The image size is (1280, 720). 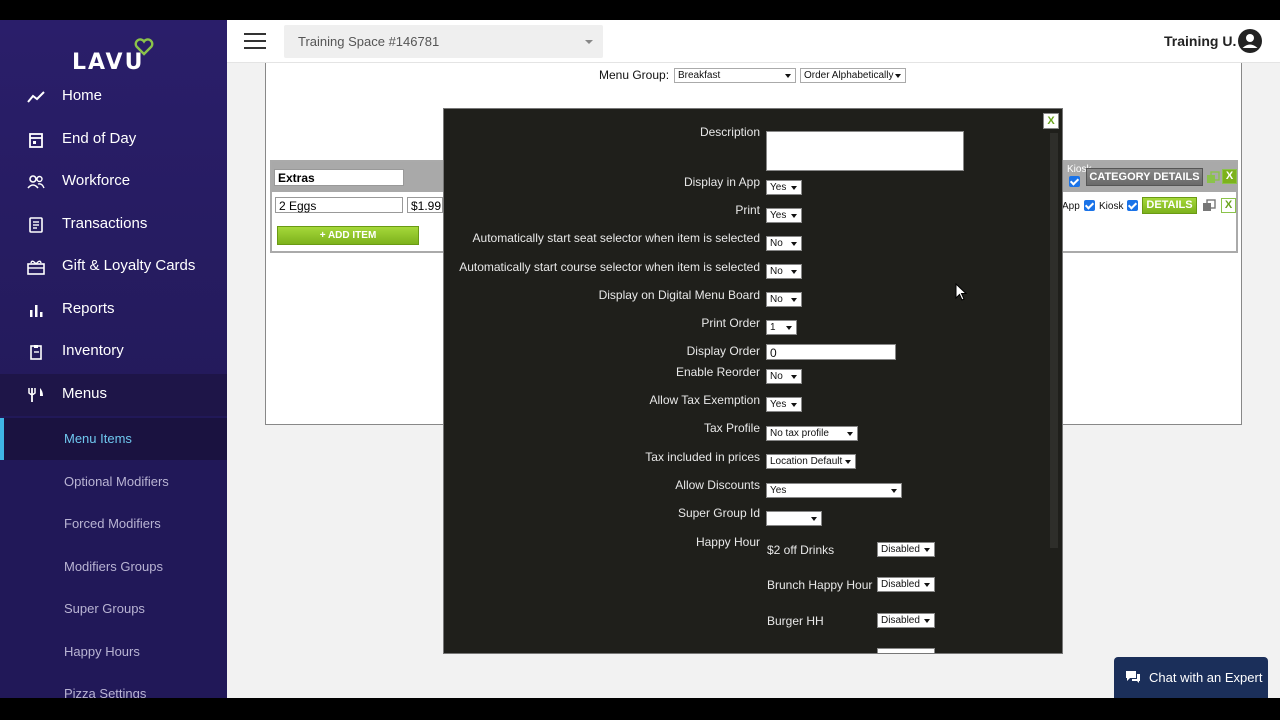 What do you see at coordinates (801, 550) in the screenshot?
I see `happy-hour-name: $2 off Drinks` at bounding box center [801, 550].